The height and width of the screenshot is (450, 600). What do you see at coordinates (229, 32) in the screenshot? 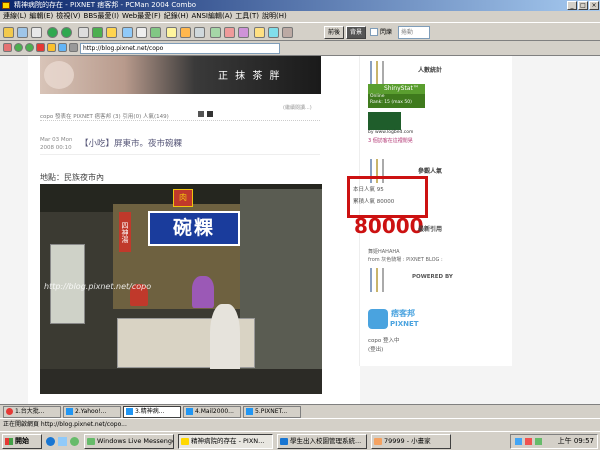
I see `mail-icon` at bounding box center [229, 32].